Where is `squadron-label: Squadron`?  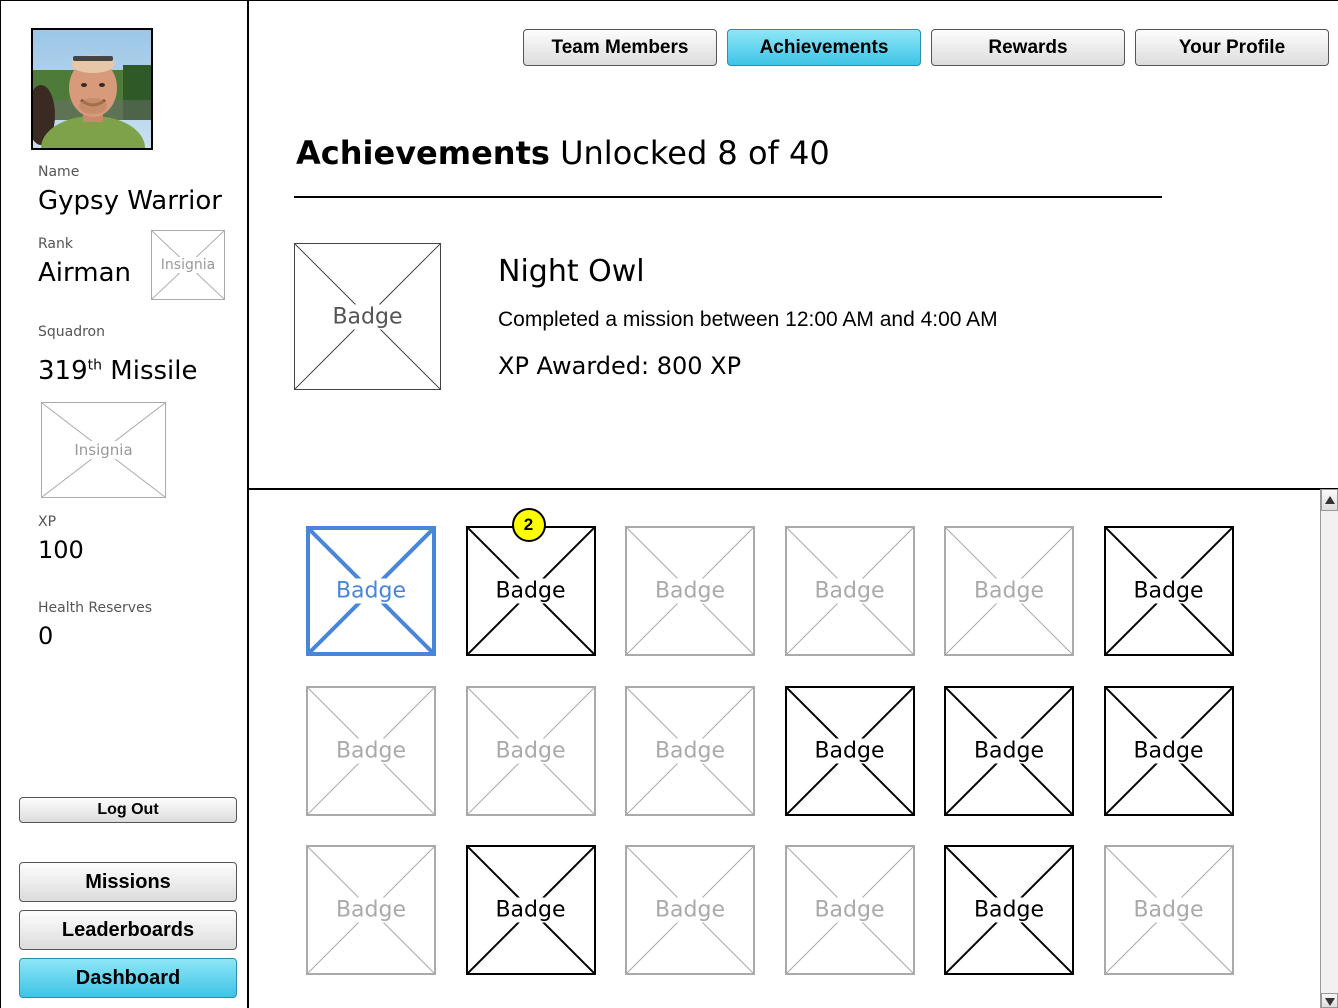
squadron-label: Squadron is located at coordinates (71, 332).